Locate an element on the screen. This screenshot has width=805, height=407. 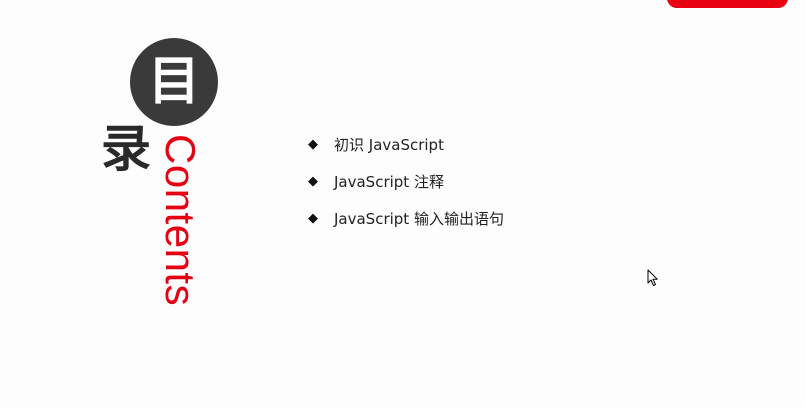
toc-item-label: JavaScript 输入输出语句 is located at coordinates (419, 218).